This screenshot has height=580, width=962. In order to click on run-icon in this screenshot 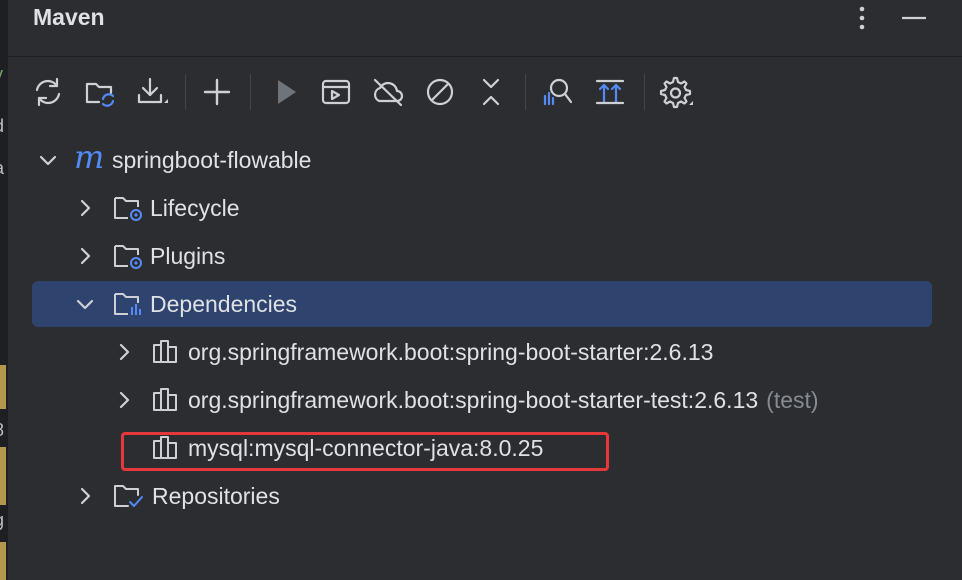, I will do `click(285, 92)`.